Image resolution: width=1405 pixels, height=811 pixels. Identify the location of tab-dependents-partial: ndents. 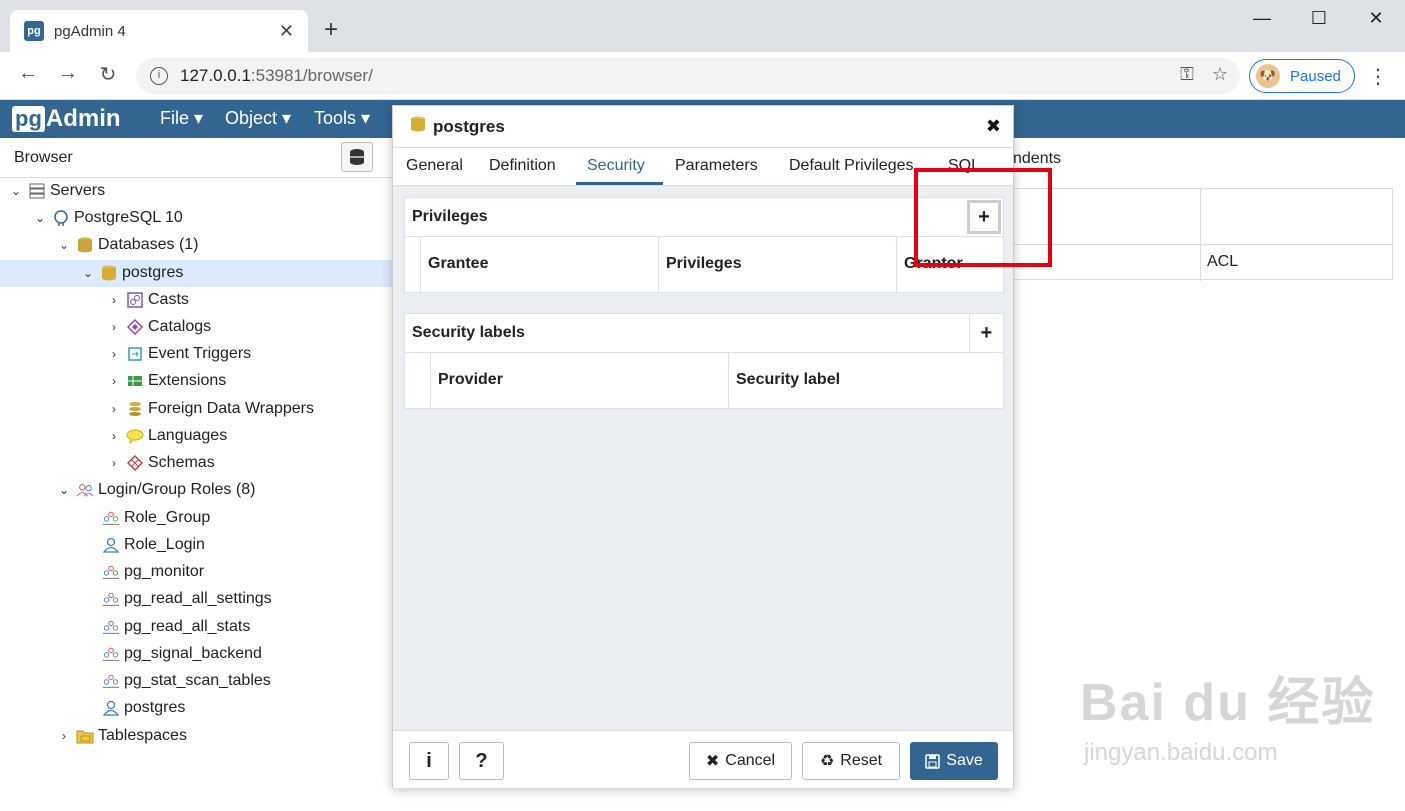
(1037, 159).